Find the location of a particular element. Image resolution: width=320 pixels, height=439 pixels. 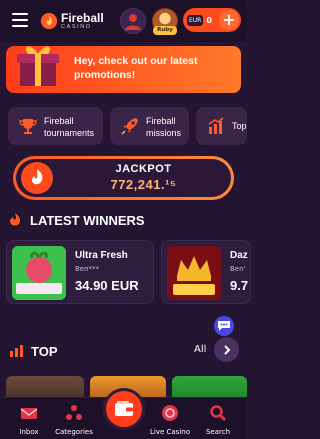

see-all-button is located at coordinates (226, 349).